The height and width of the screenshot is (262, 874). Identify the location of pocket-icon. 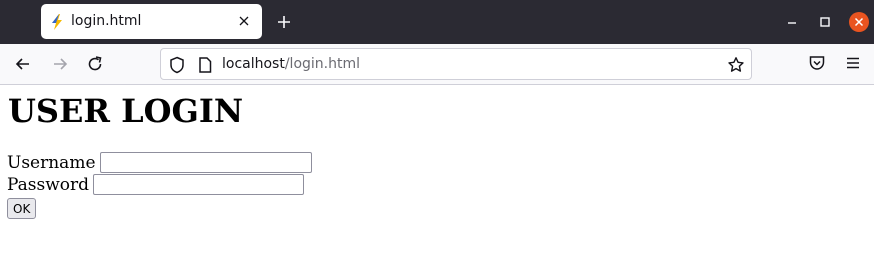
(817, 63).